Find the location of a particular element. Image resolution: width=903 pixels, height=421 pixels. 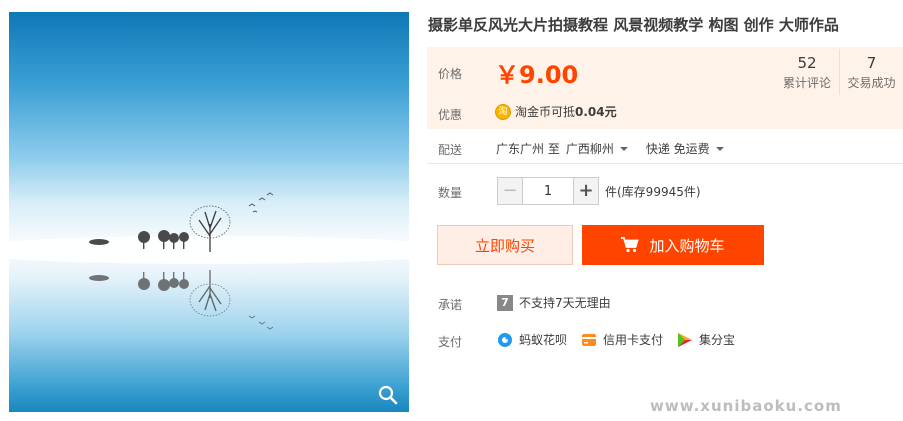

quantity-stepper: − + 件(库存99945件) is located at coordinates (599, 191).